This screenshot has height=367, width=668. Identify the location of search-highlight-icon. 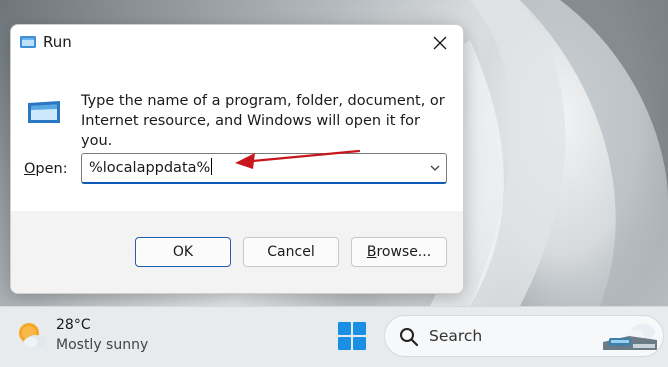
(630, 336).